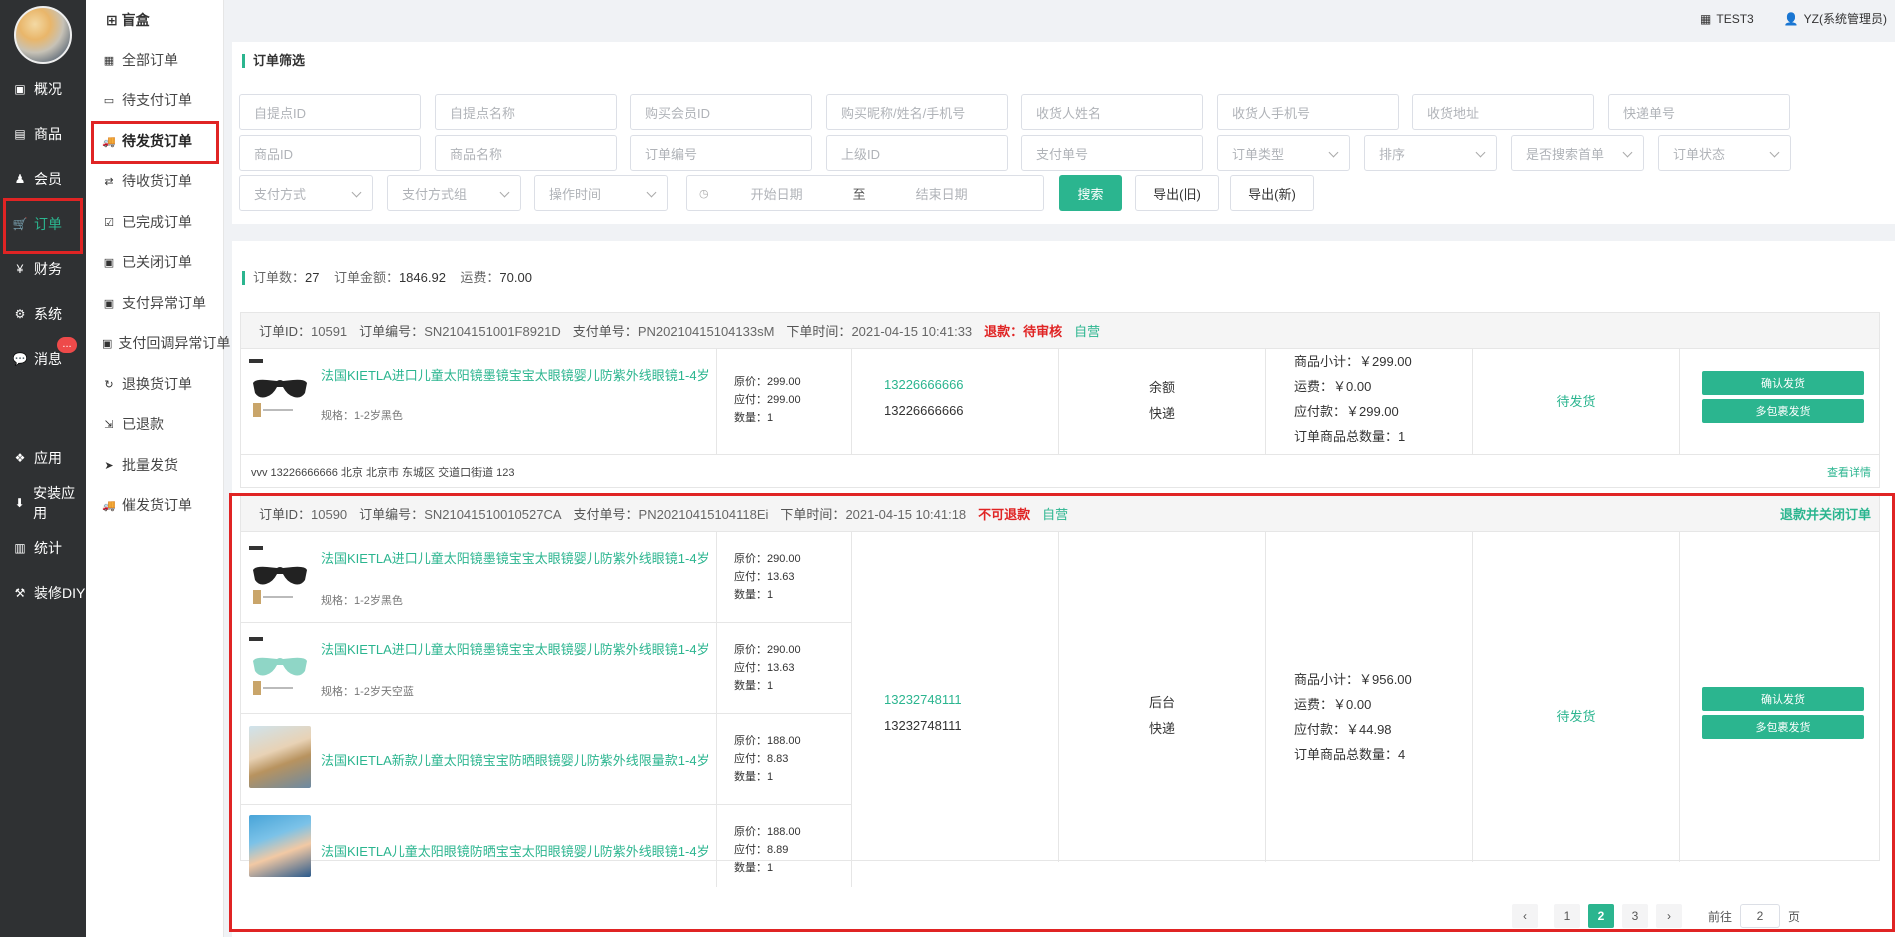 The width and height of the screenshot is (1895, 937). I want to click on export-old-button: 导出(旧), so click(1177, 193).